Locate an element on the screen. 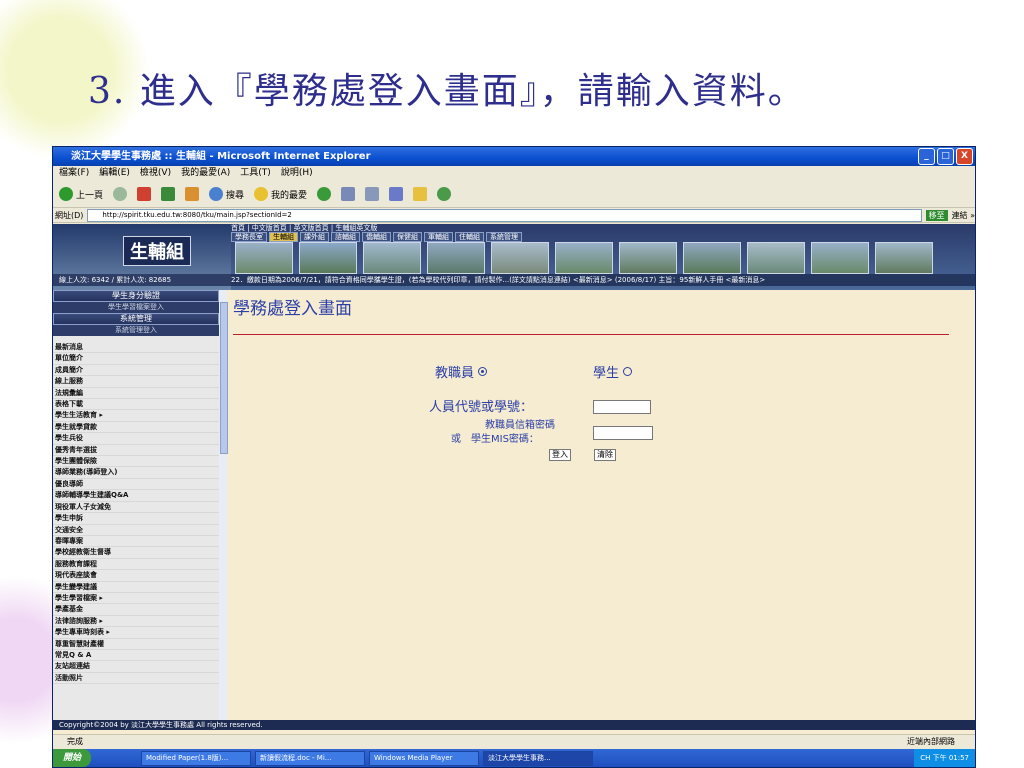  print-icon is located at coordinates (372, 194).